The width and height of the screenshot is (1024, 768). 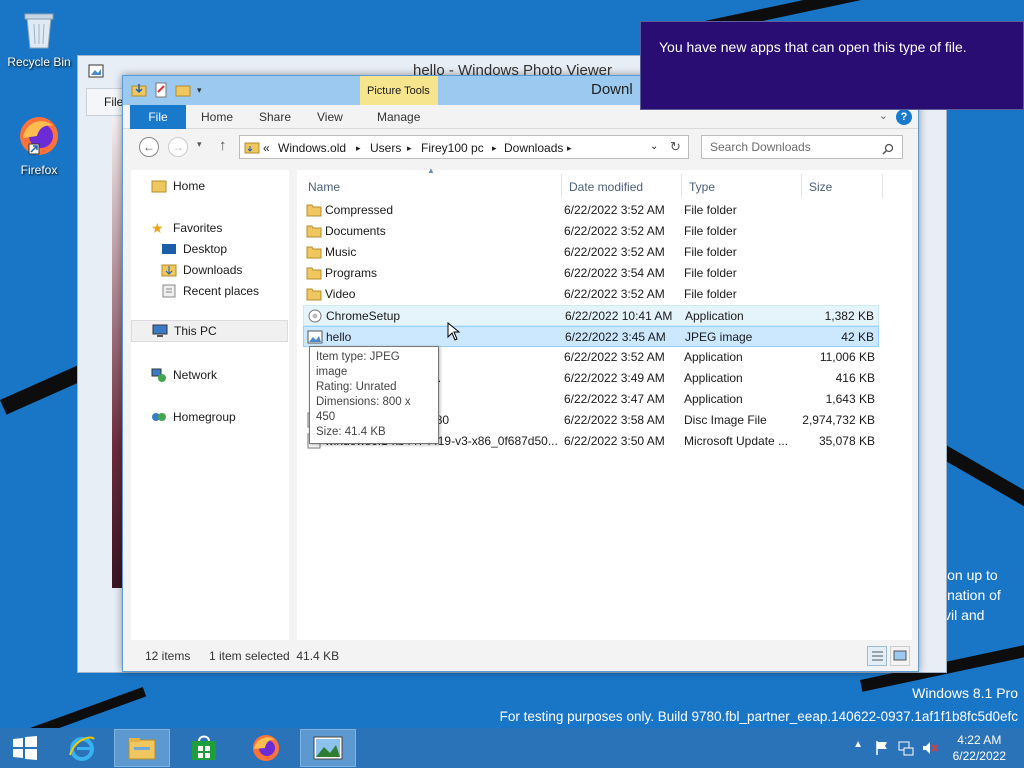 What do you see at coordinates (725, 420) in the screenshot?
I see `file-type: Disc Image File` at bounding box center [725, 420].